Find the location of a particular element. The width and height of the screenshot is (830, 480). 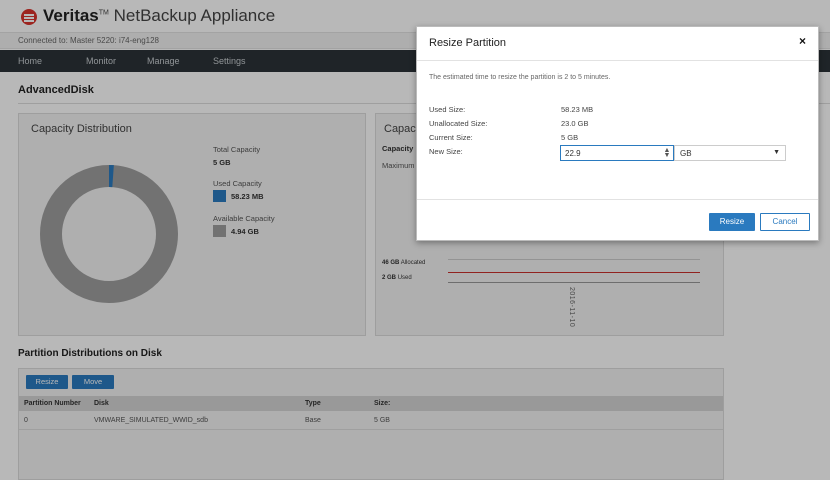

used-size-value: 58.23 MB is located at coordinates (577, 109).